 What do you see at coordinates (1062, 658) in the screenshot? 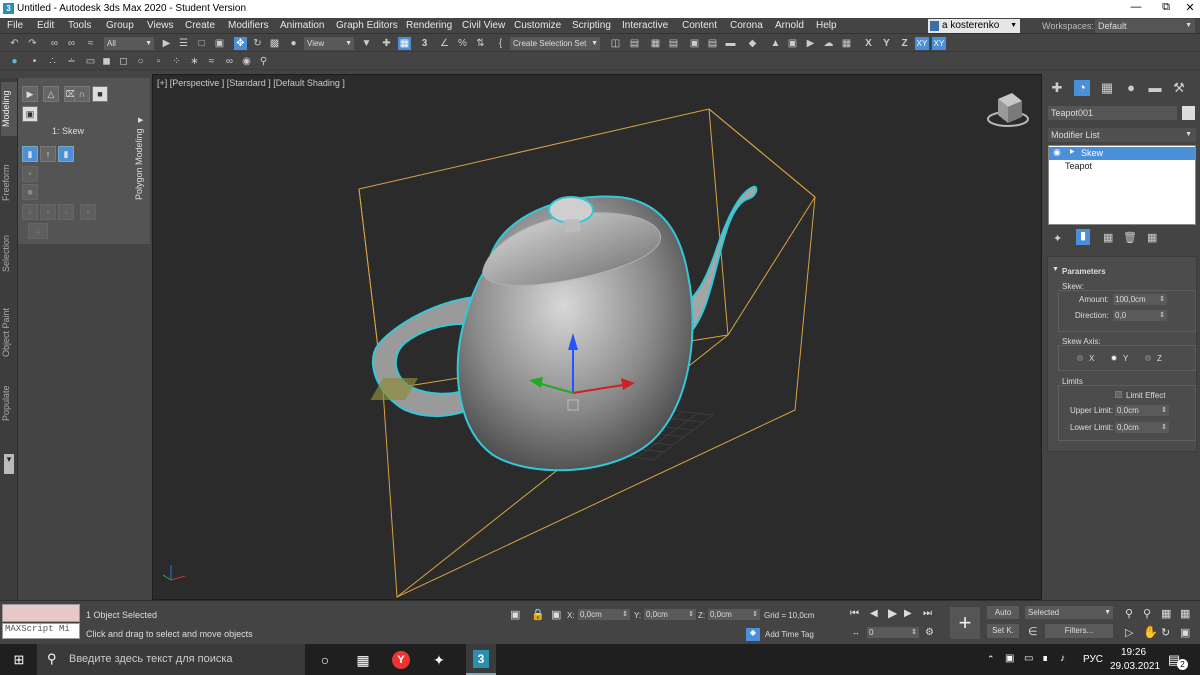
I see `tray-volume-icon: ♪` at bounding box center [1062, 658].